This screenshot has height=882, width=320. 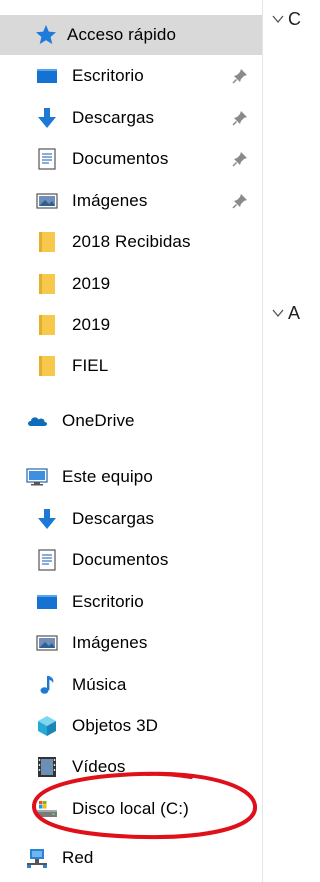 I want to click on nav-item-label: Disco local (C:), so click(x=130, y=808).